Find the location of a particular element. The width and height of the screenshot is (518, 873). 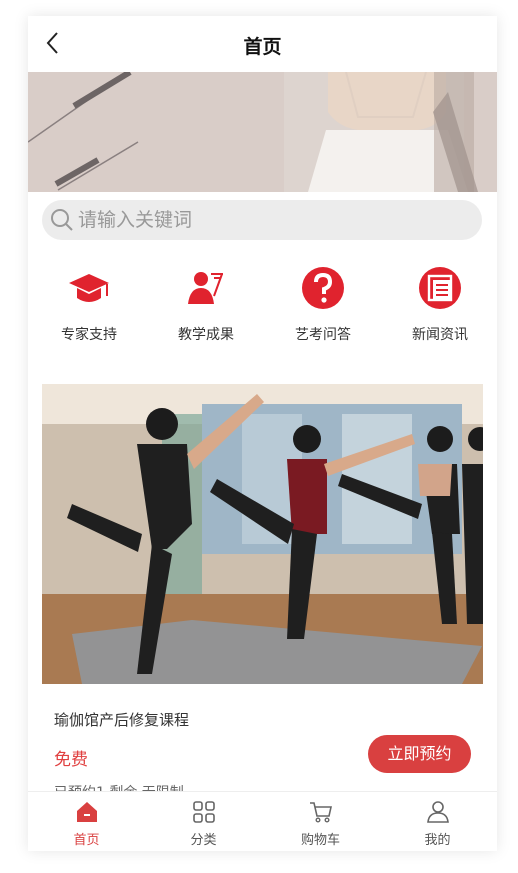

nav-item-exam-qa: 艺考问答 is located at coordinates (323, 307).